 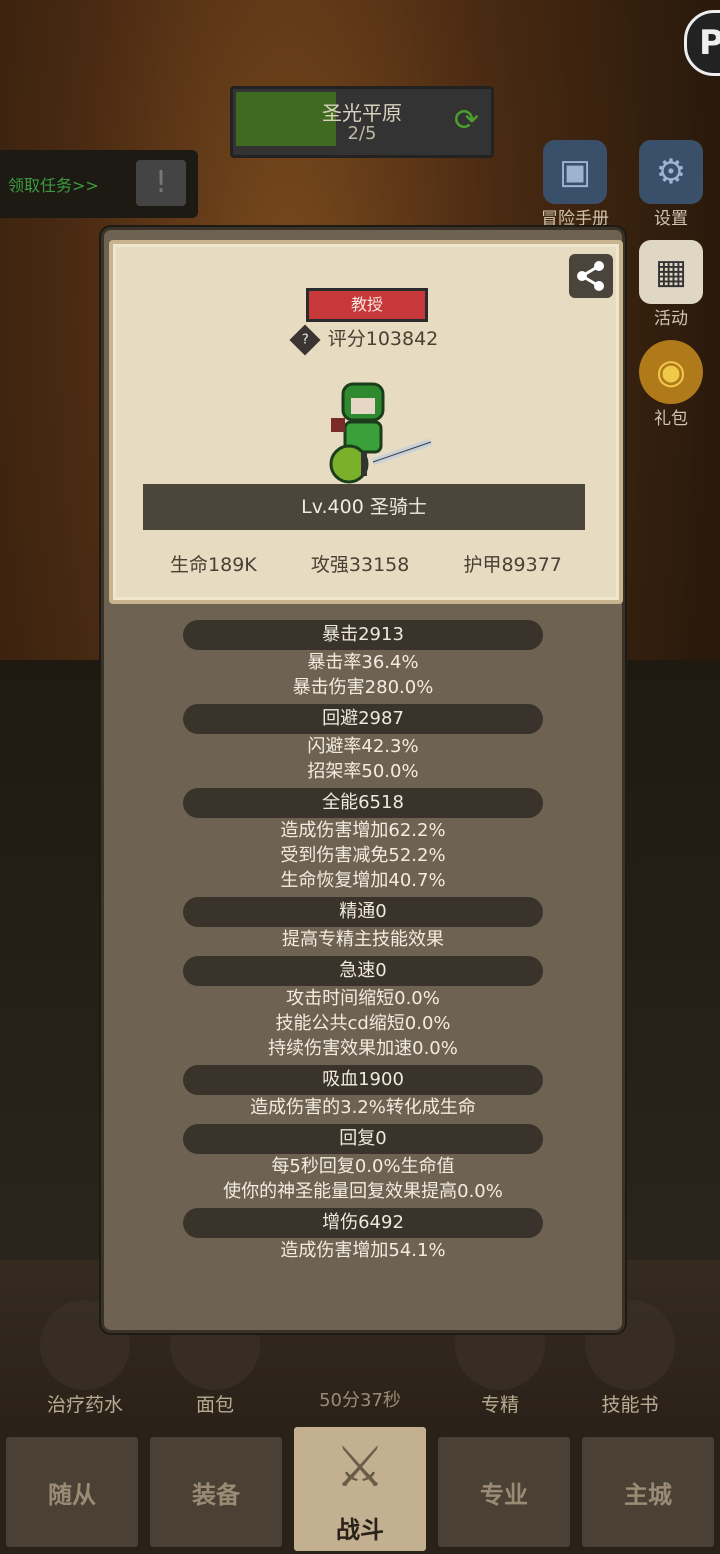 I want to click on attribute-detail: 造成伤害增加54.1%, so click(x=363, y=1250).